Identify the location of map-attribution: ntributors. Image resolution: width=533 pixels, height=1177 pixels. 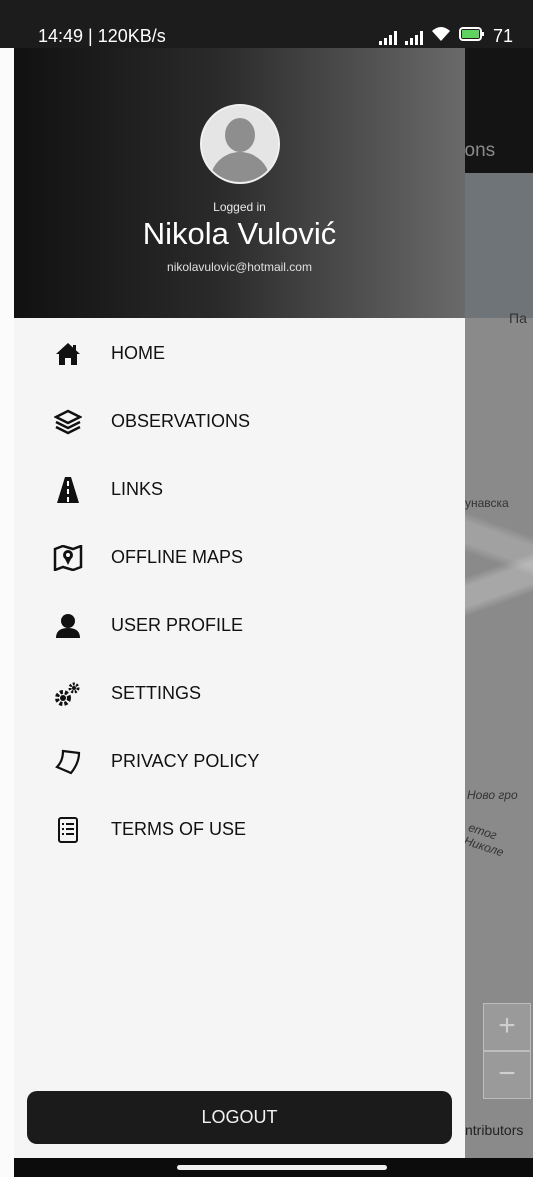
(494, 1130).